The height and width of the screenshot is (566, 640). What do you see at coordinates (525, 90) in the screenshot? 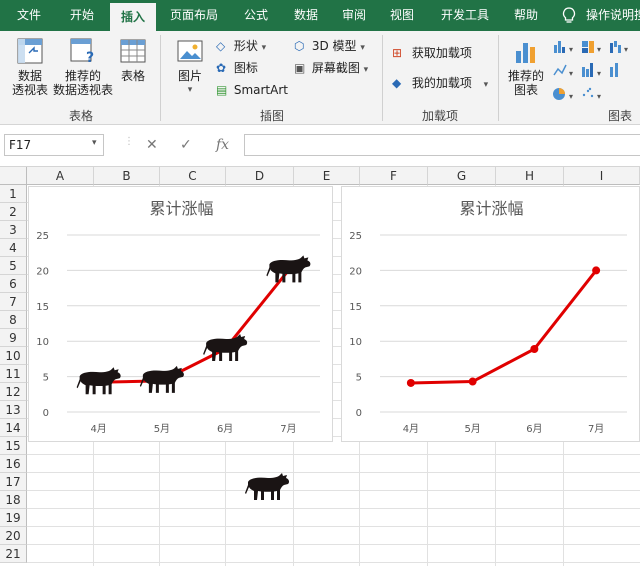
I see `recommended-charts-label-2: 图表` at bounding box center [525, 90].